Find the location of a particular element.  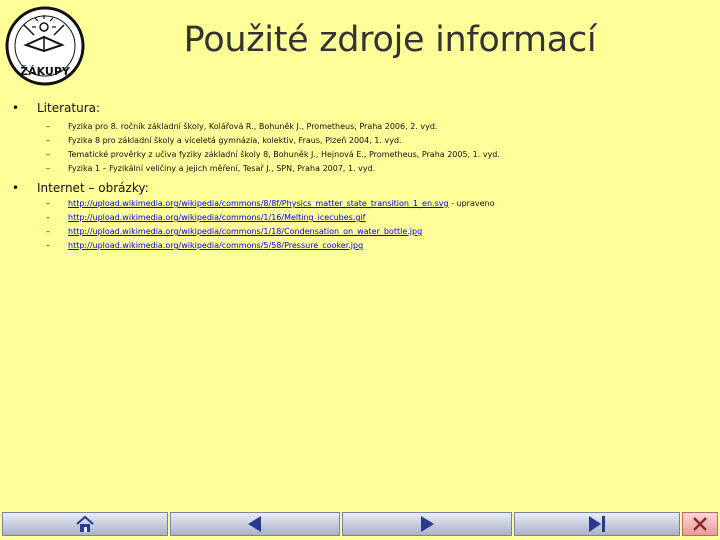

triangle-left-icon is located at coordinates (254, 524).